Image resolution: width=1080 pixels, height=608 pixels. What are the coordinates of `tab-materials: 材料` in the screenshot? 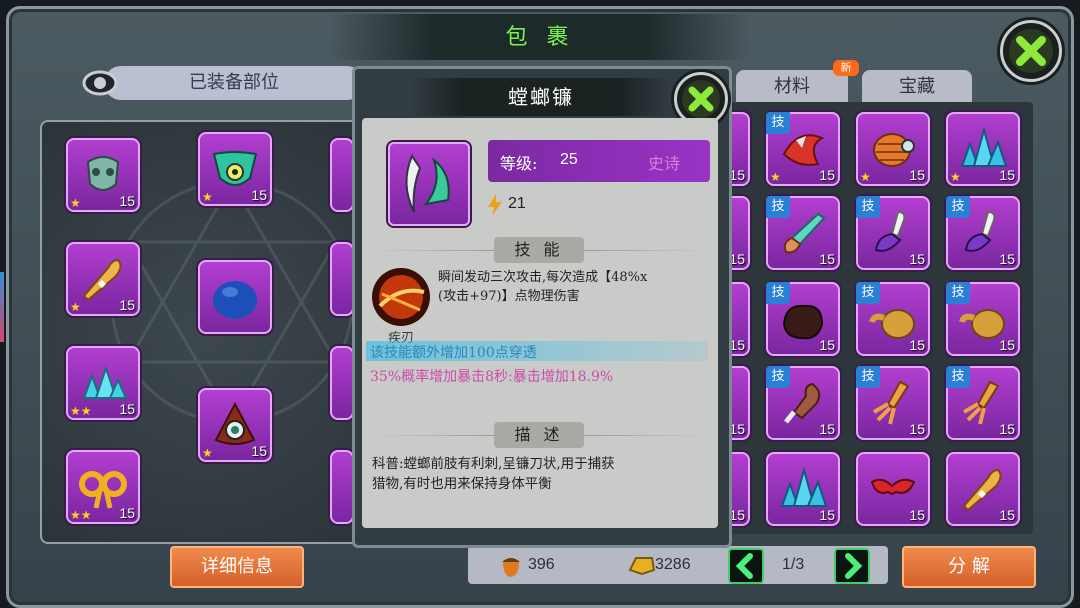 It's located at (792, 86).